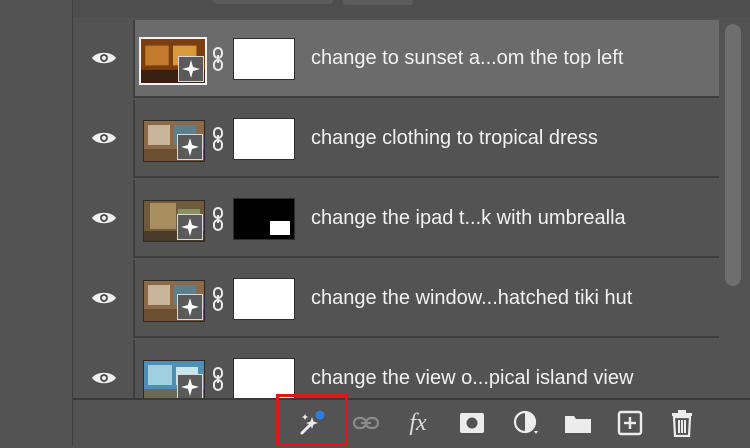 The height and width of the screenshot is (448, 750). What do you see at coordinates (280, 228) in the screenshot?
I see `mask-reveal-area` at bounding box center [280, 228].